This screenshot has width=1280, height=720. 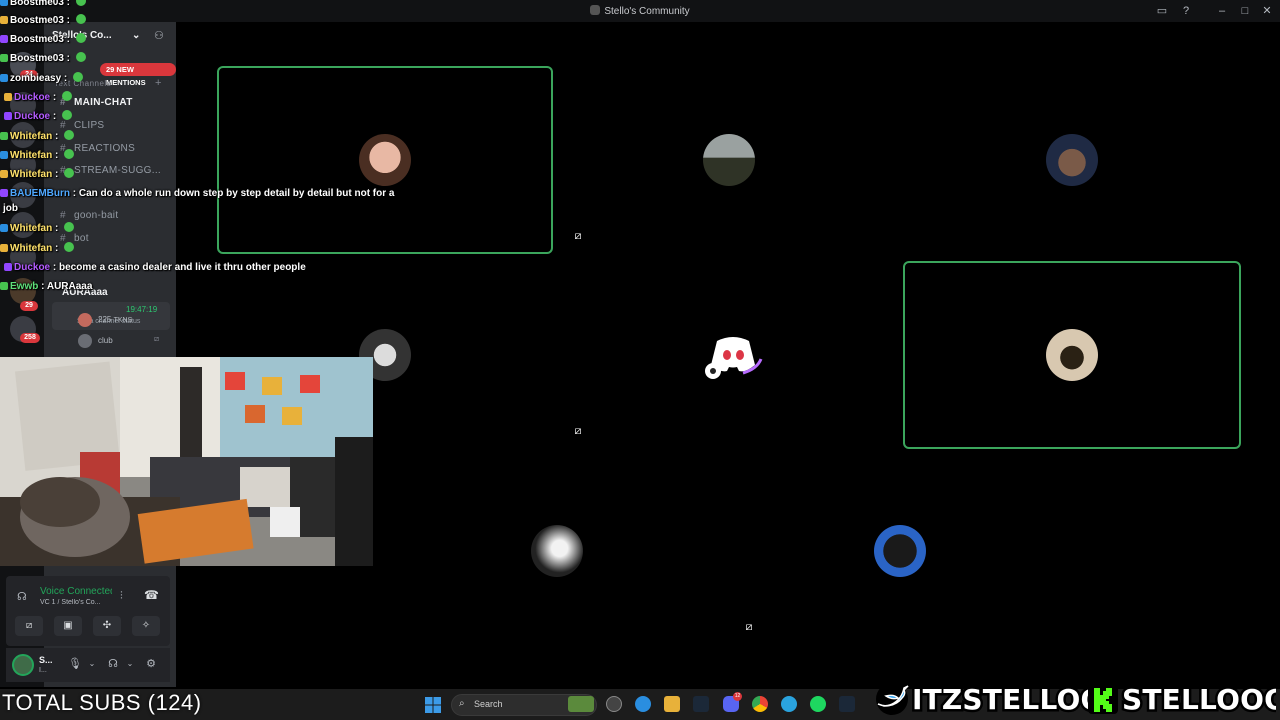 I want to click on activities-button: ✣, so click(x=107, y=626).